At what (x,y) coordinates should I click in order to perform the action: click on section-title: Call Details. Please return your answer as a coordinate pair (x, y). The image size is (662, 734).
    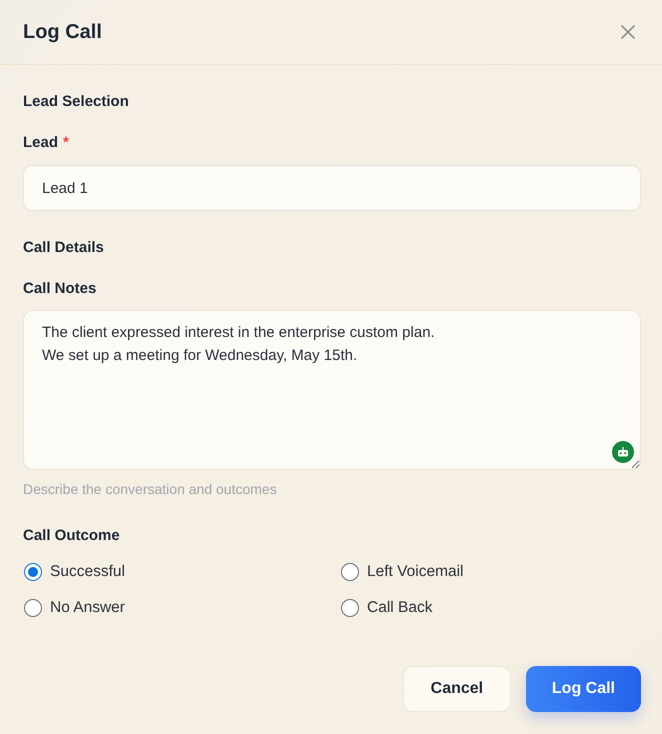
    Looking at the image, I should click on (64, 248).